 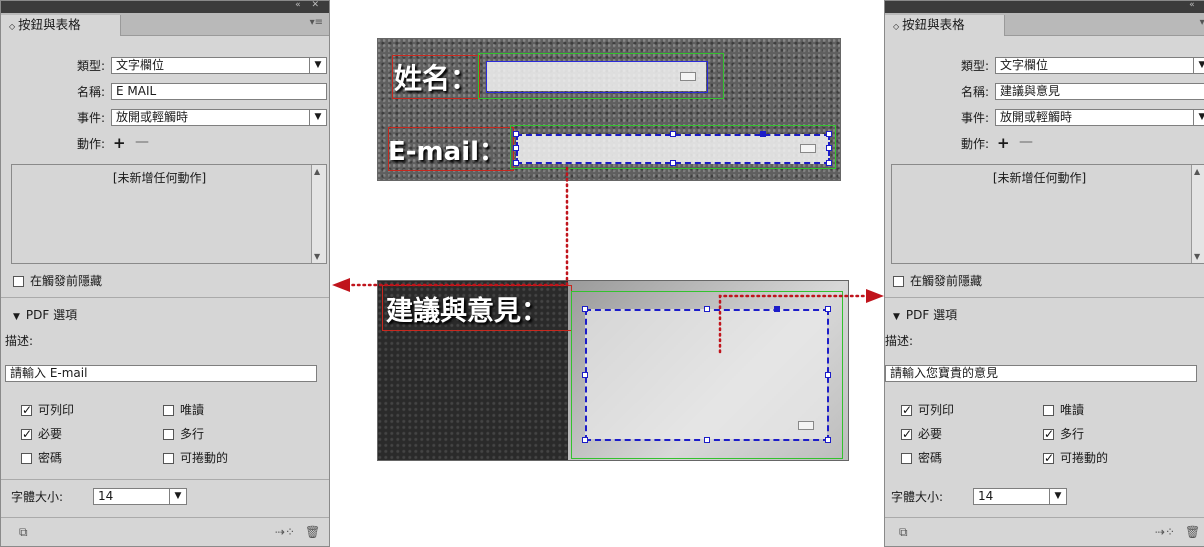 What do you see at coordinates (946, 281) in the screenshot?
I see `hide-label: 在觸發前隱藏` at bounding box center [946, 281].